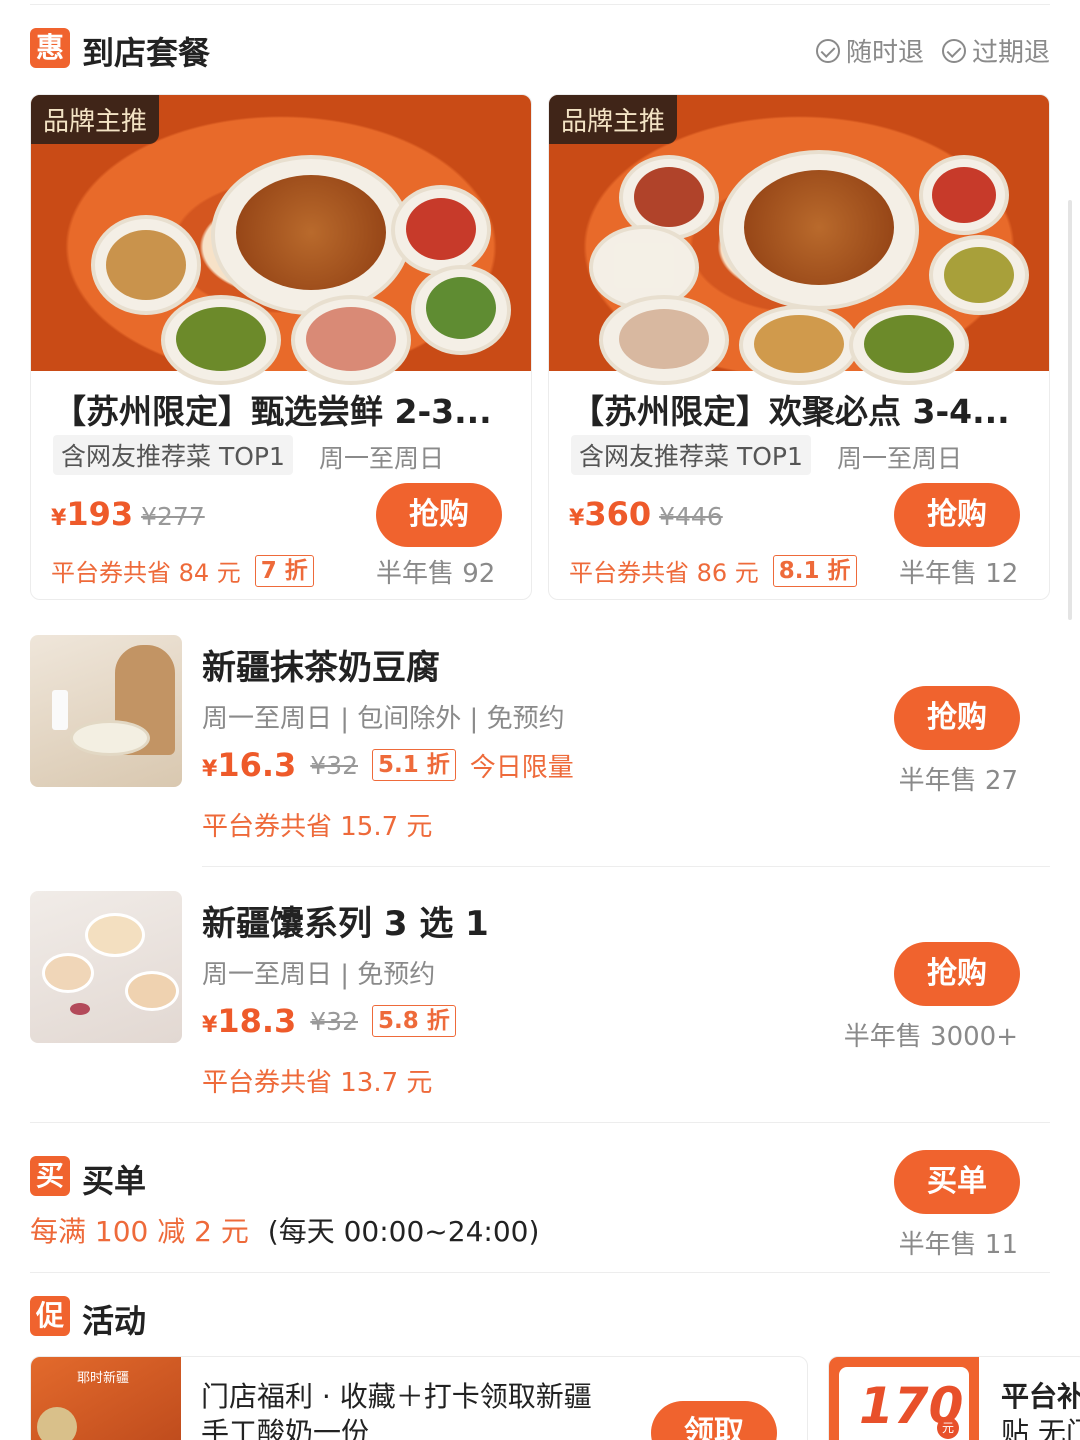  Describe the element at coordinates (948, 1428) in the screenshot. I see `coupon-unit: 元` at that location.